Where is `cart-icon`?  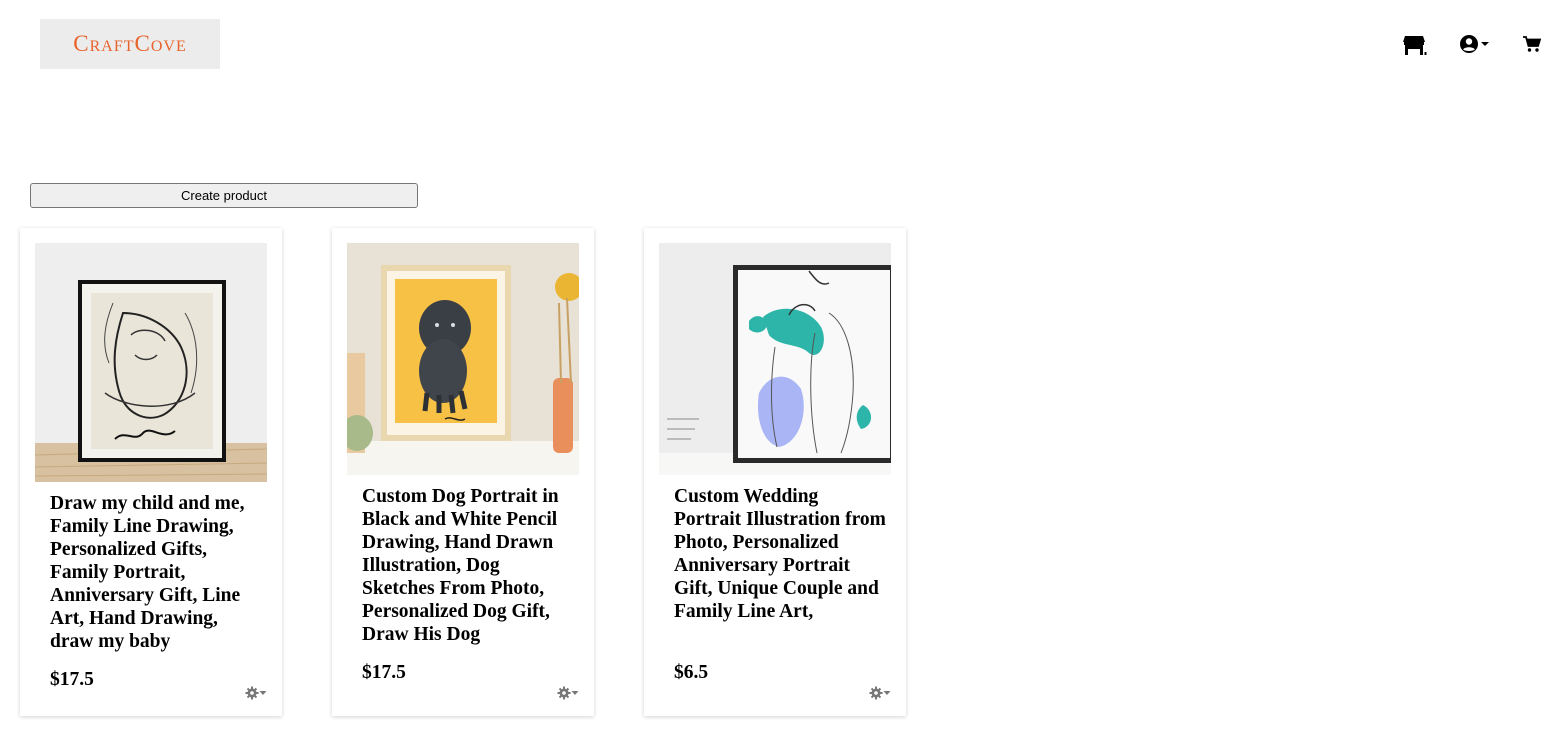 cart-icon is located at coordinates (1532, 44).